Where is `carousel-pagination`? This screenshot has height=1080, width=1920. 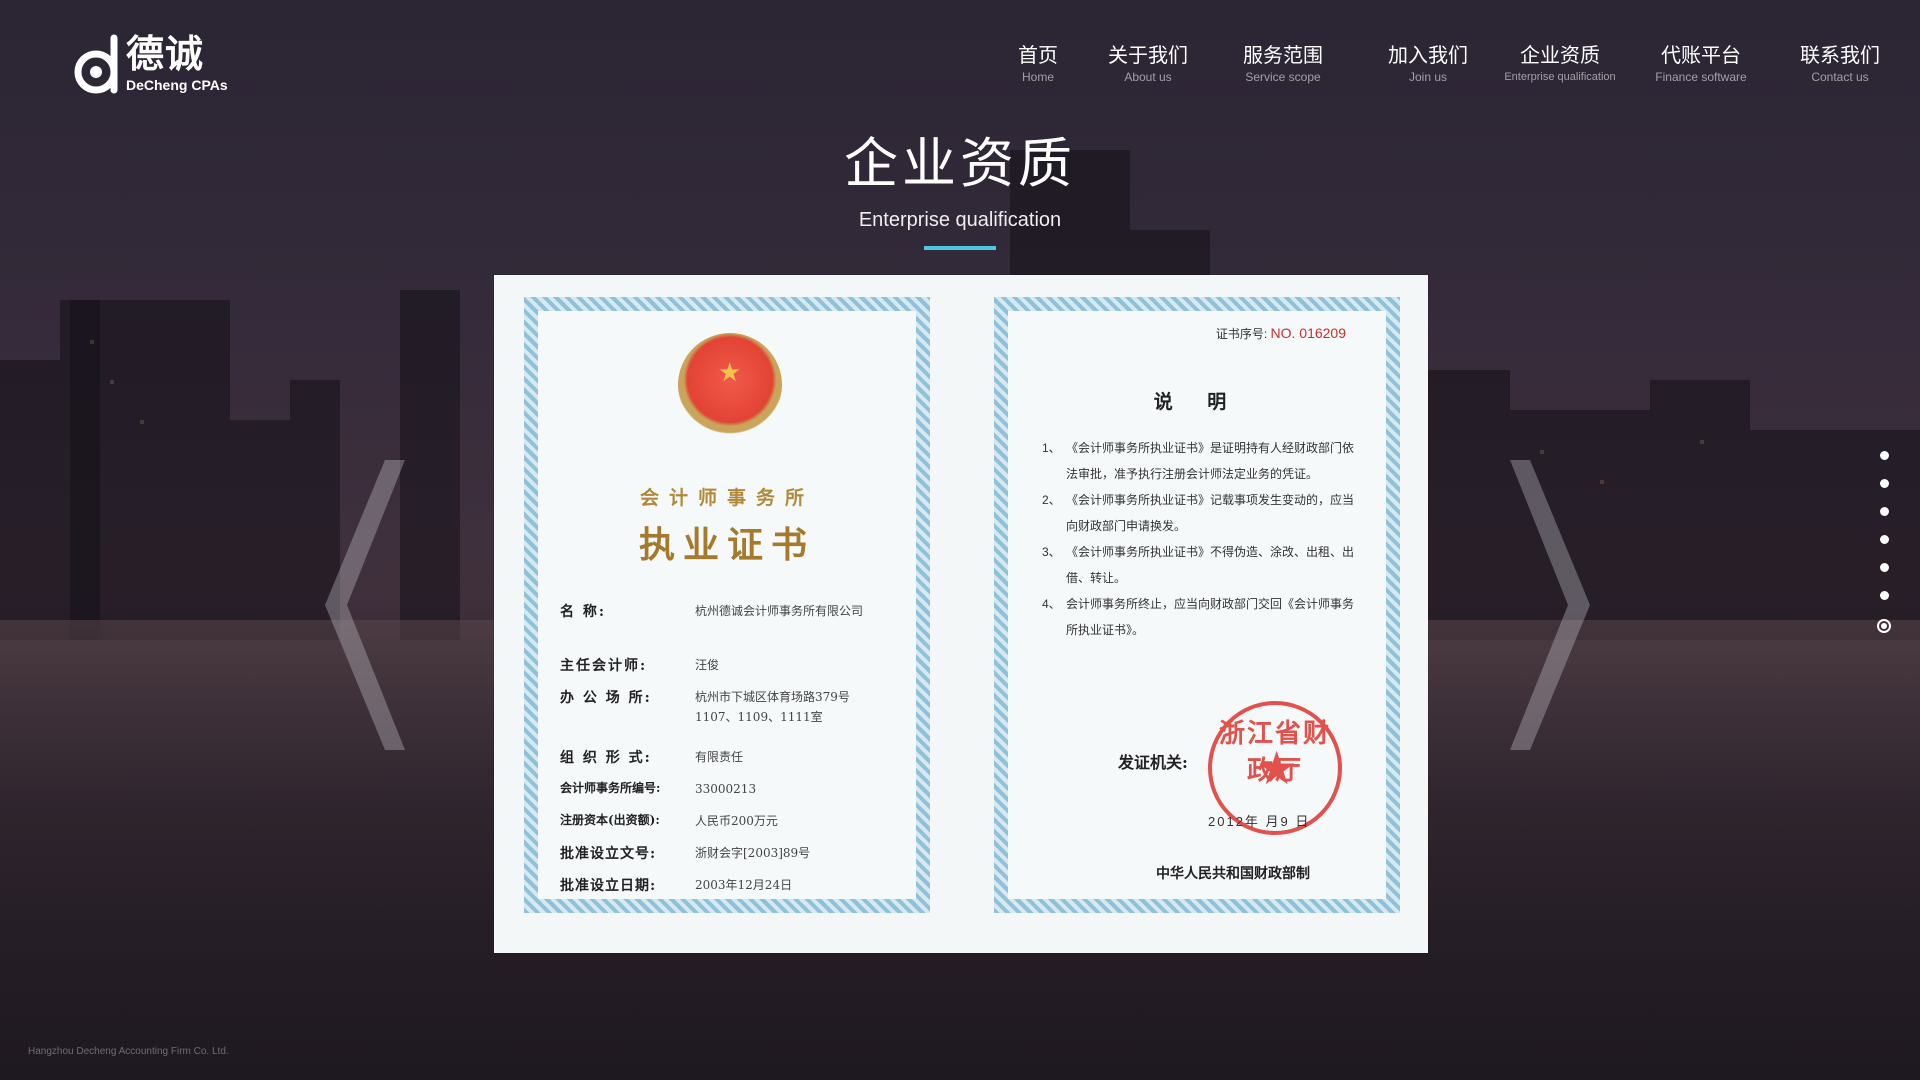 carousel-pagination is located at coordinates (1884, 551).